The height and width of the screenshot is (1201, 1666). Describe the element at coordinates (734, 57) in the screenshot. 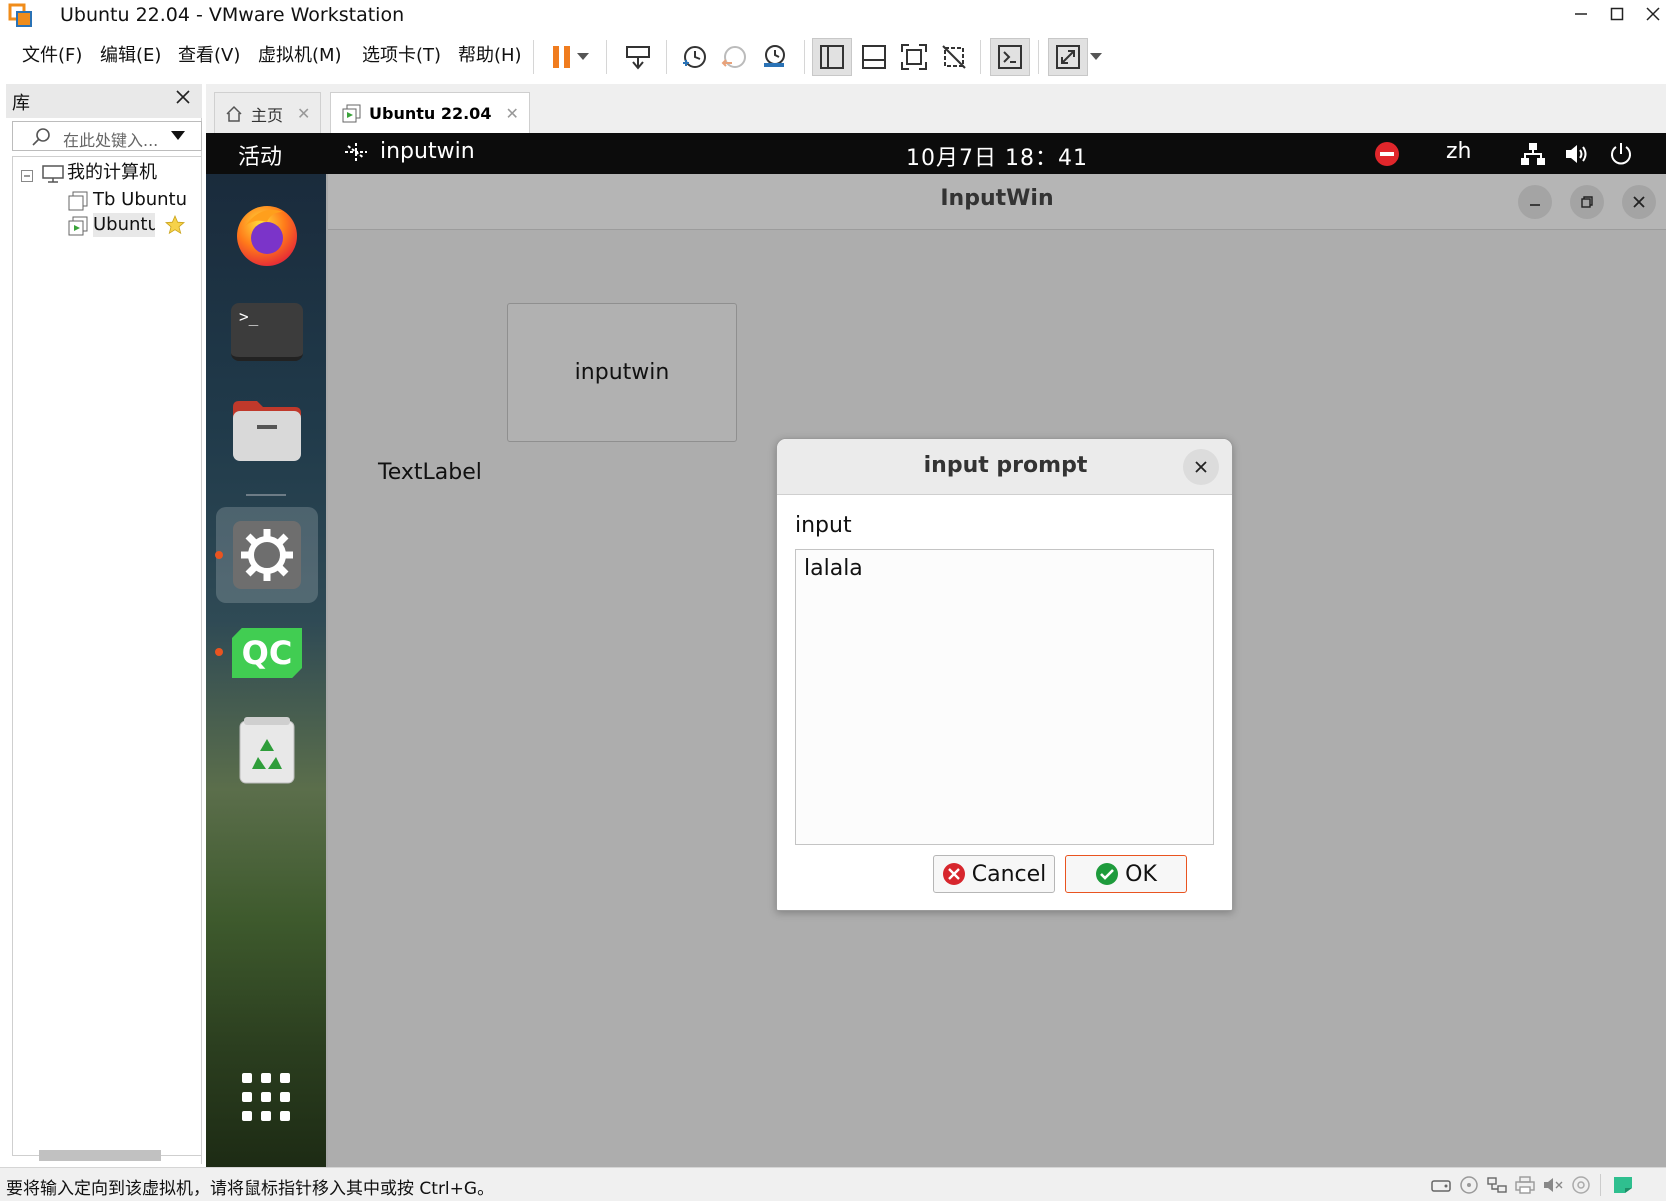

I see `revert-snapshot-button` at that location.